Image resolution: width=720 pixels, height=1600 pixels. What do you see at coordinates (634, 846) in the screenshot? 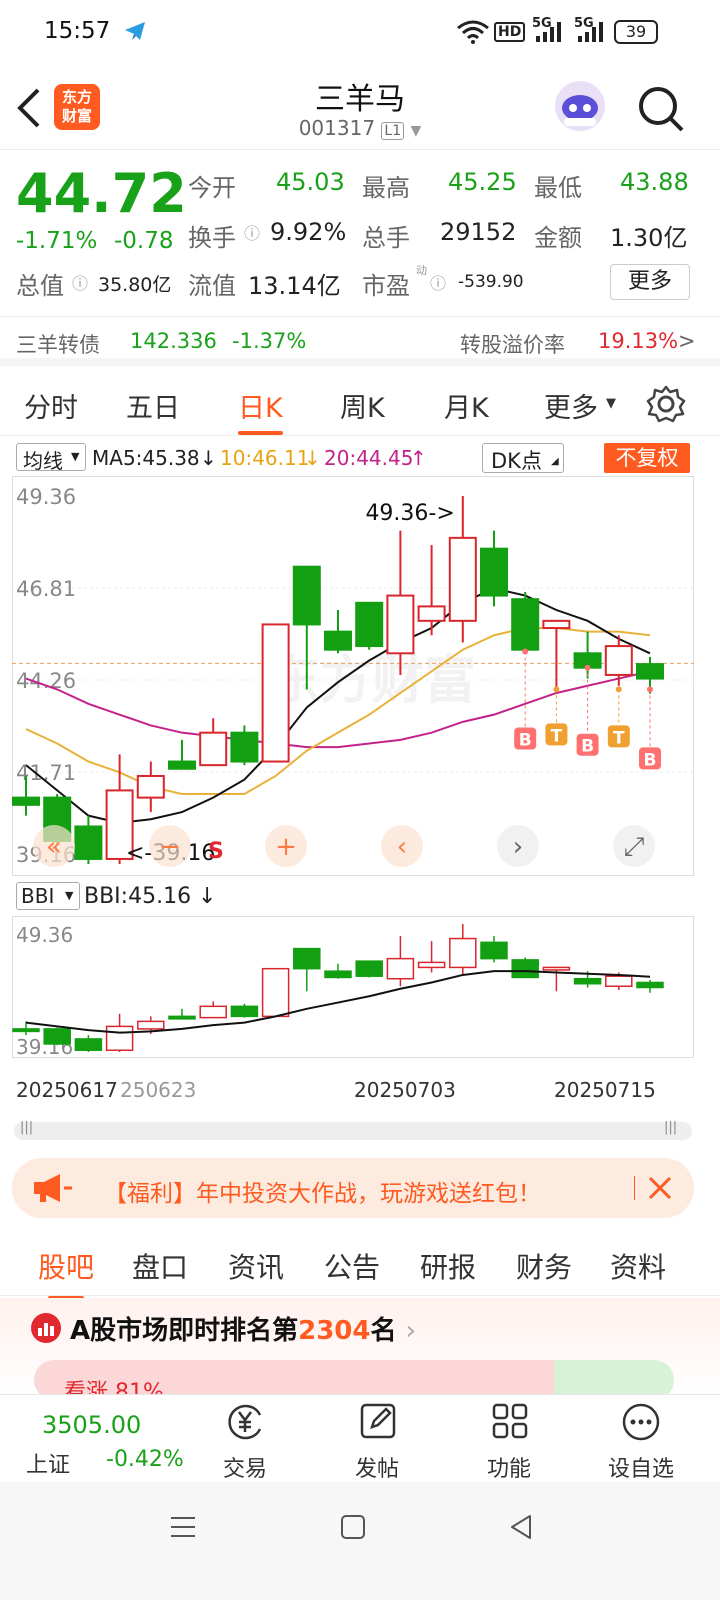
I see `fullscreen-button: ⤢` at bounding box center [634, 846].